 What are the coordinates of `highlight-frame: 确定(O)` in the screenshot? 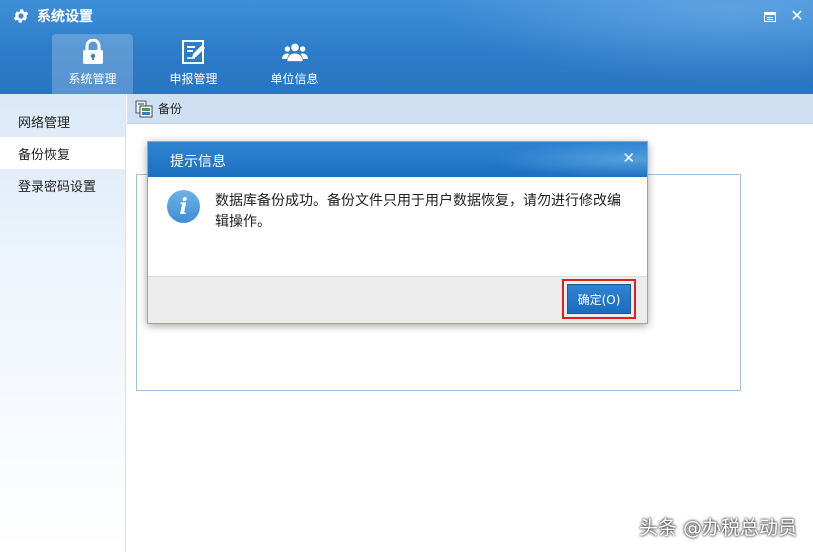 It's located at (599, 299).